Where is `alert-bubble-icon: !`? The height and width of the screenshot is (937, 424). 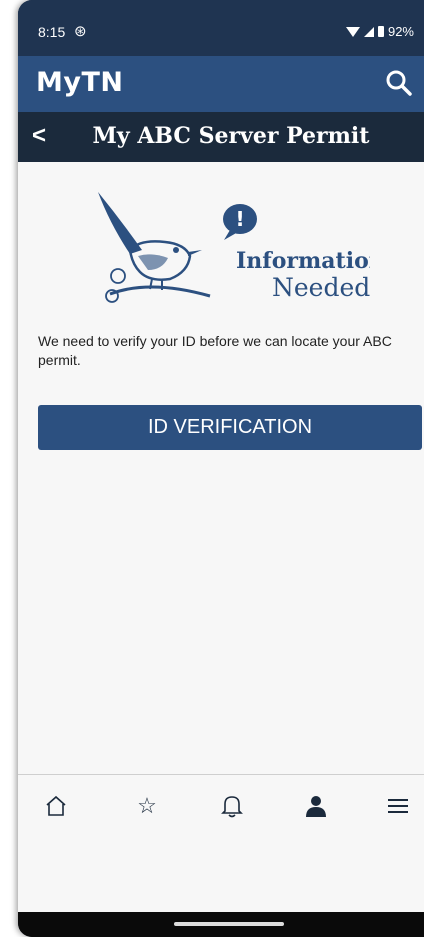
alert-bubble-icon: ! is located at coordinates (240, 222).